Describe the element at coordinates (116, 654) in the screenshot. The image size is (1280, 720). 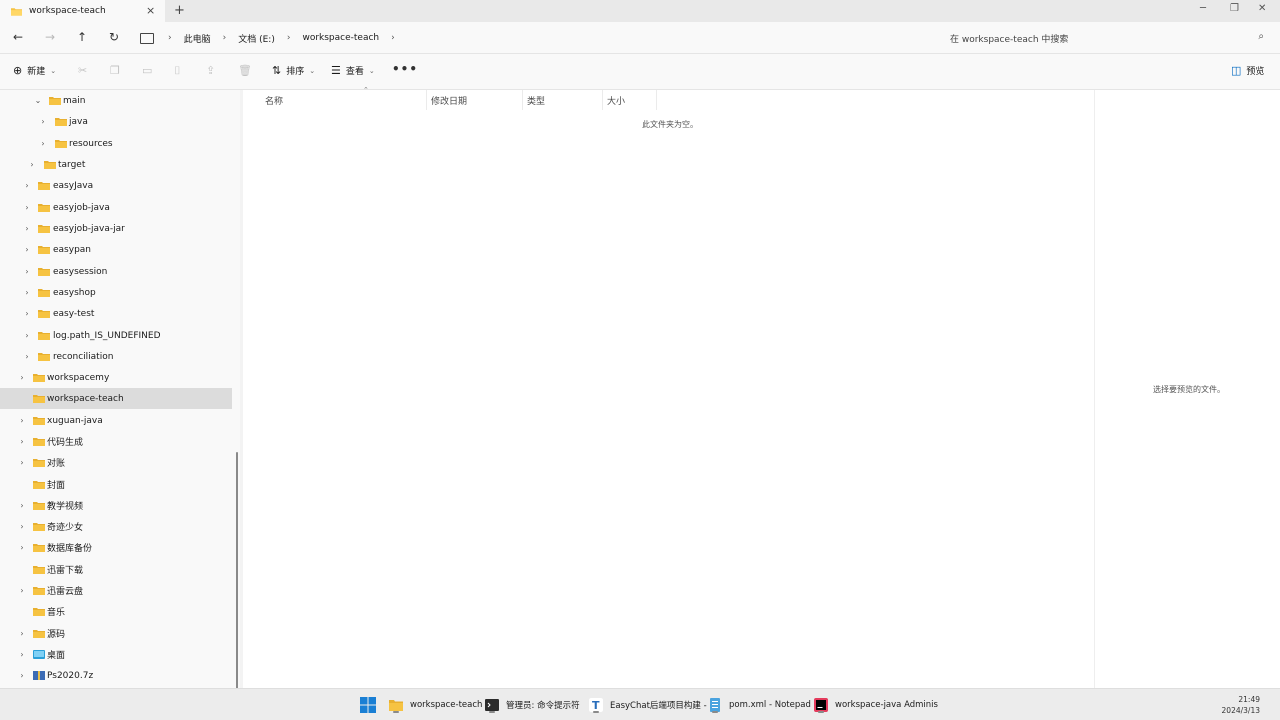
I see `tree-item-desktop: › 桌面` at that location.